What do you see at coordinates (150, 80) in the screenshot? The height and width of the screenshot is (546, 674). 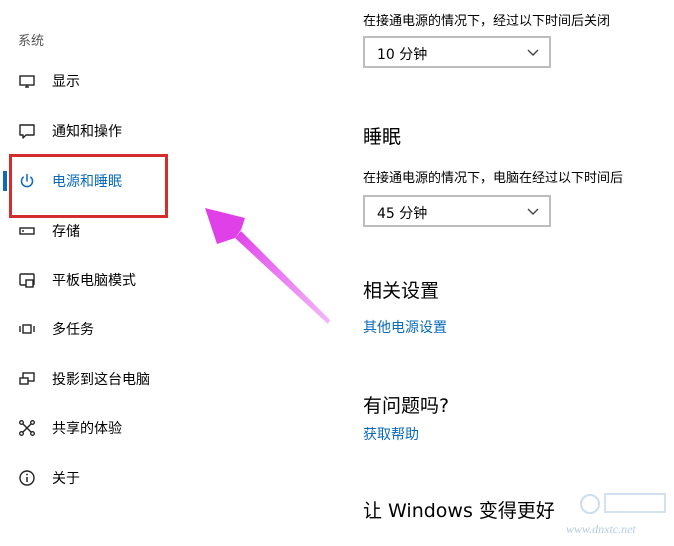 I see `sidebar-item-display: 显示` at bounding box center [150, 80].